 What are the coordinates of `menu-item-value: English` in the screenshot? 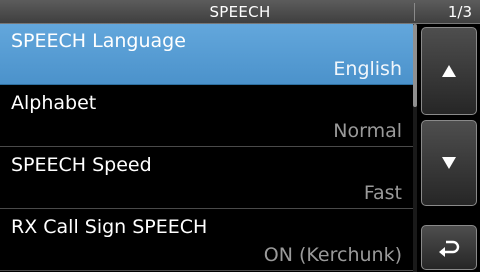 It's located at (367, 69).